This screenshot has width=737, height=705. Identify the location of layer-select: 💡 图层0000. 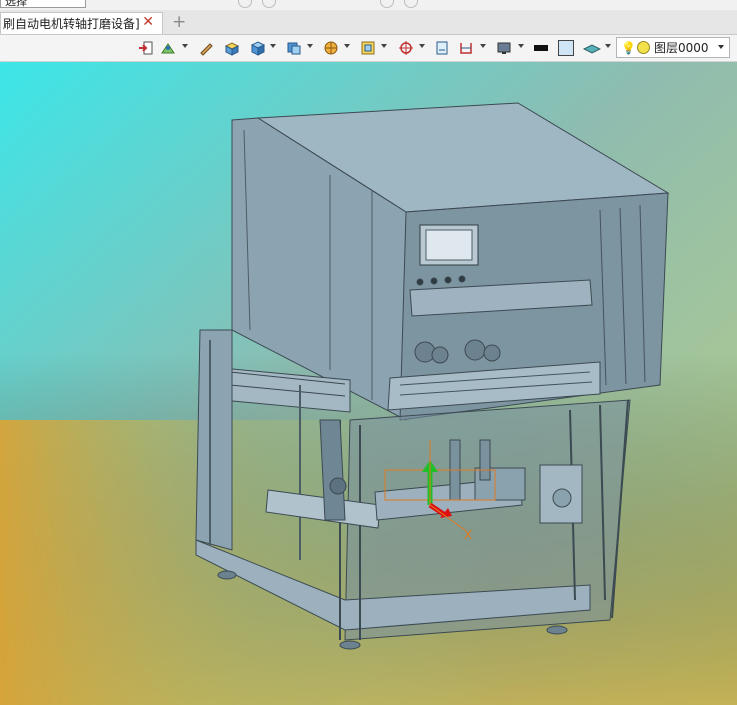
(673, 47).